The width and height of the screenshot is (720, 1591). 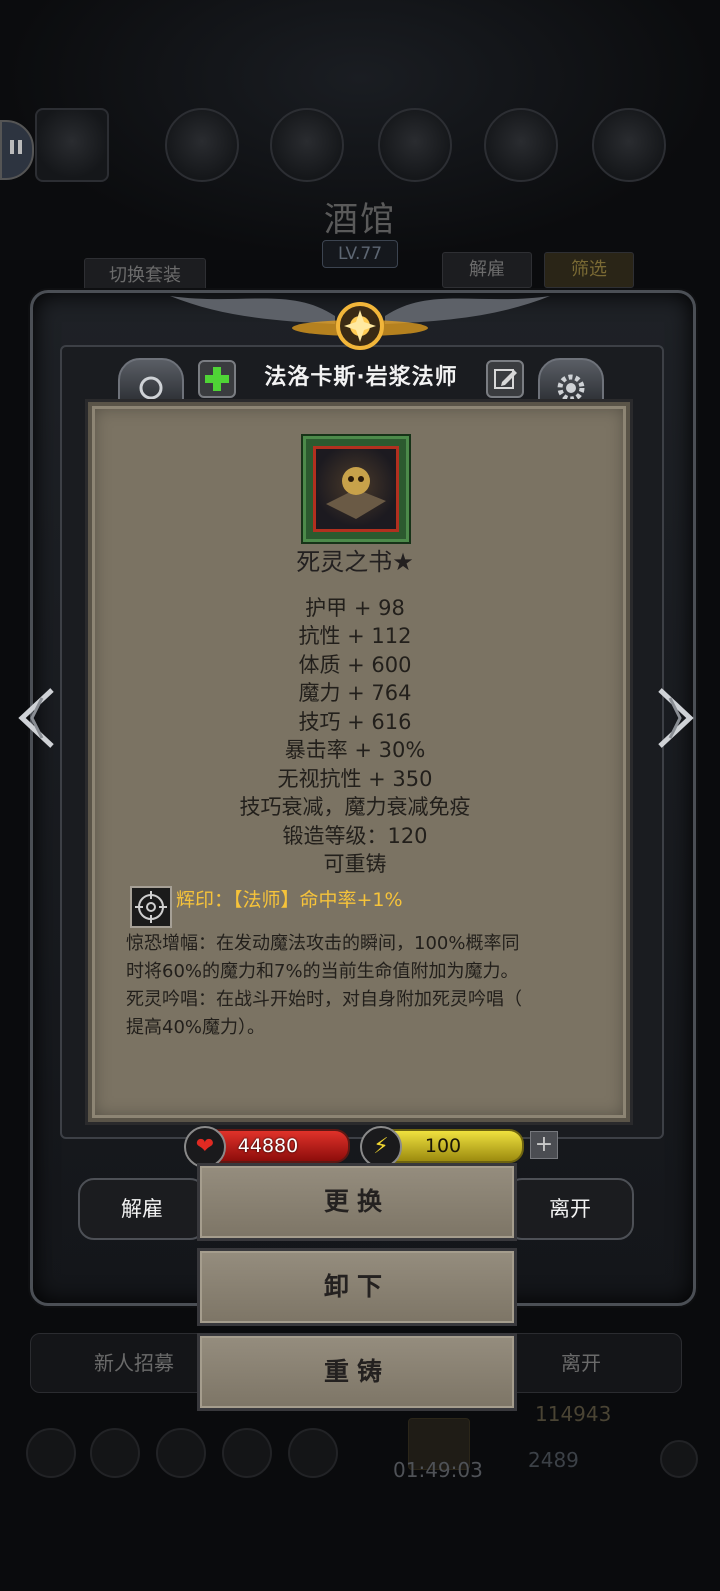 I want to click on tavern-level: LV.77, so click(x=360, y=254).